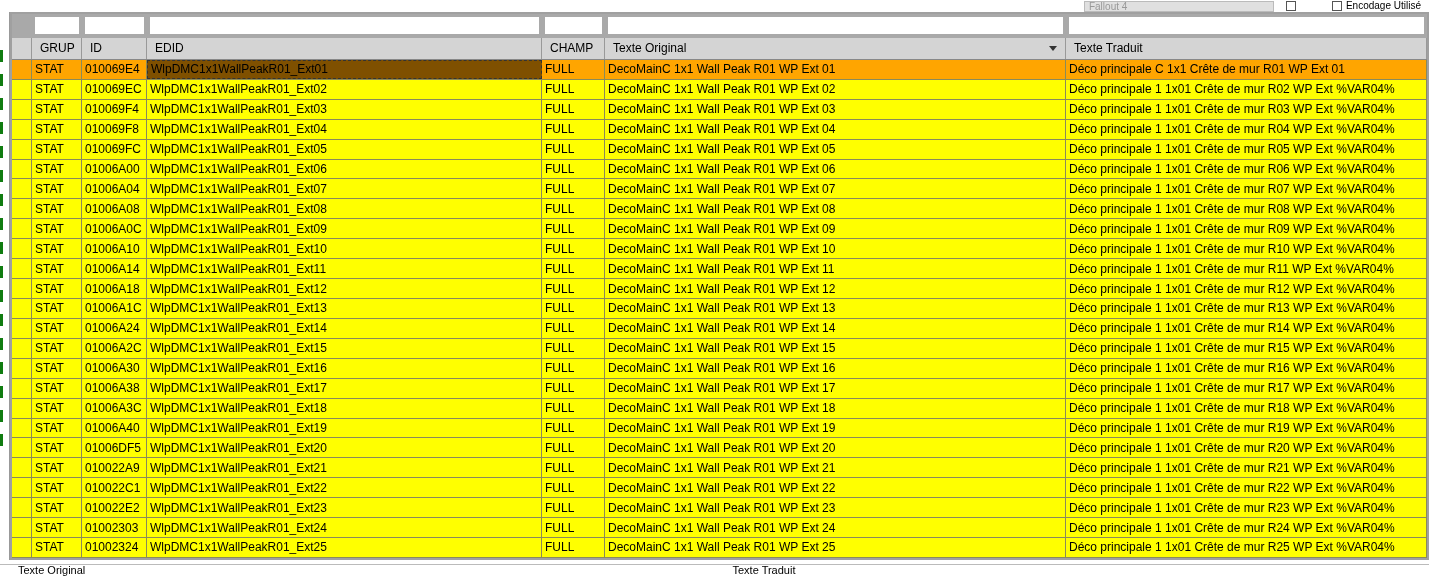  I want to click on table-cell: 010069F4, so click(114, 109).